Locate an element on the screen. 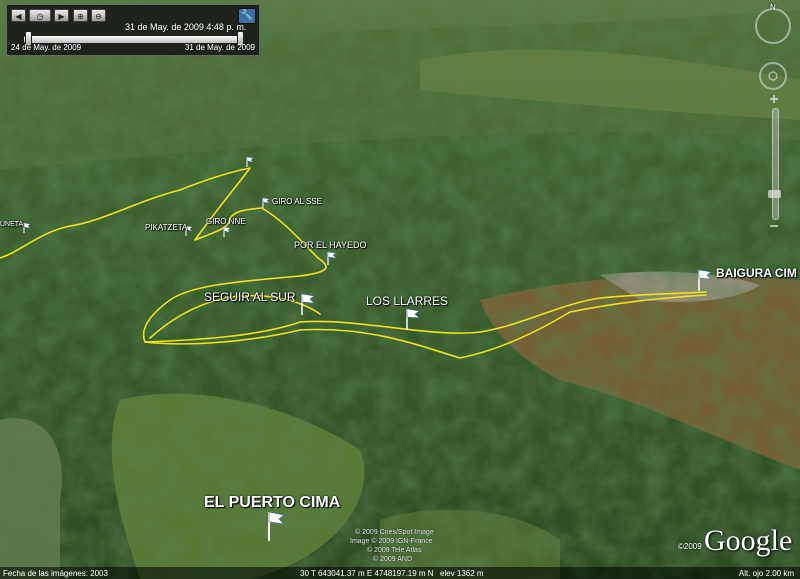 The image size is (800, 579). wrench-icon: 🔧 is located at coordinates (247, 15).